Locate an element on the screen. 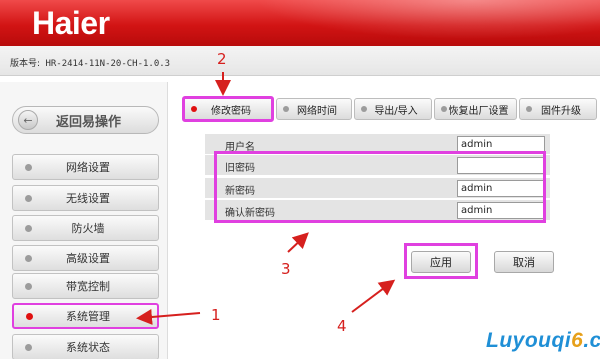  password-fields-highlight is located at coordinates (380, 187).